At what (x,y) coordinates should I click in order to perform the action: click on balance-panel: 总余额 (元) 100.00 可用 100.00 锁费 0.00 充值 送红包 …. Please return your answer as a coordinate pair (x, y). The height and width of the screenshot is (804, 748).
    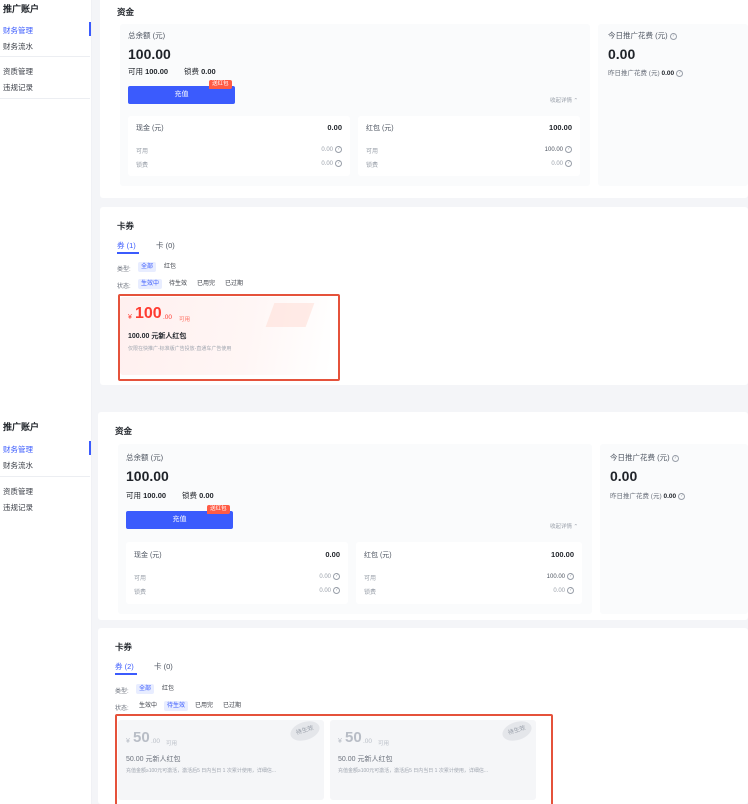
    Looking at the image, I should click on (355, 529).